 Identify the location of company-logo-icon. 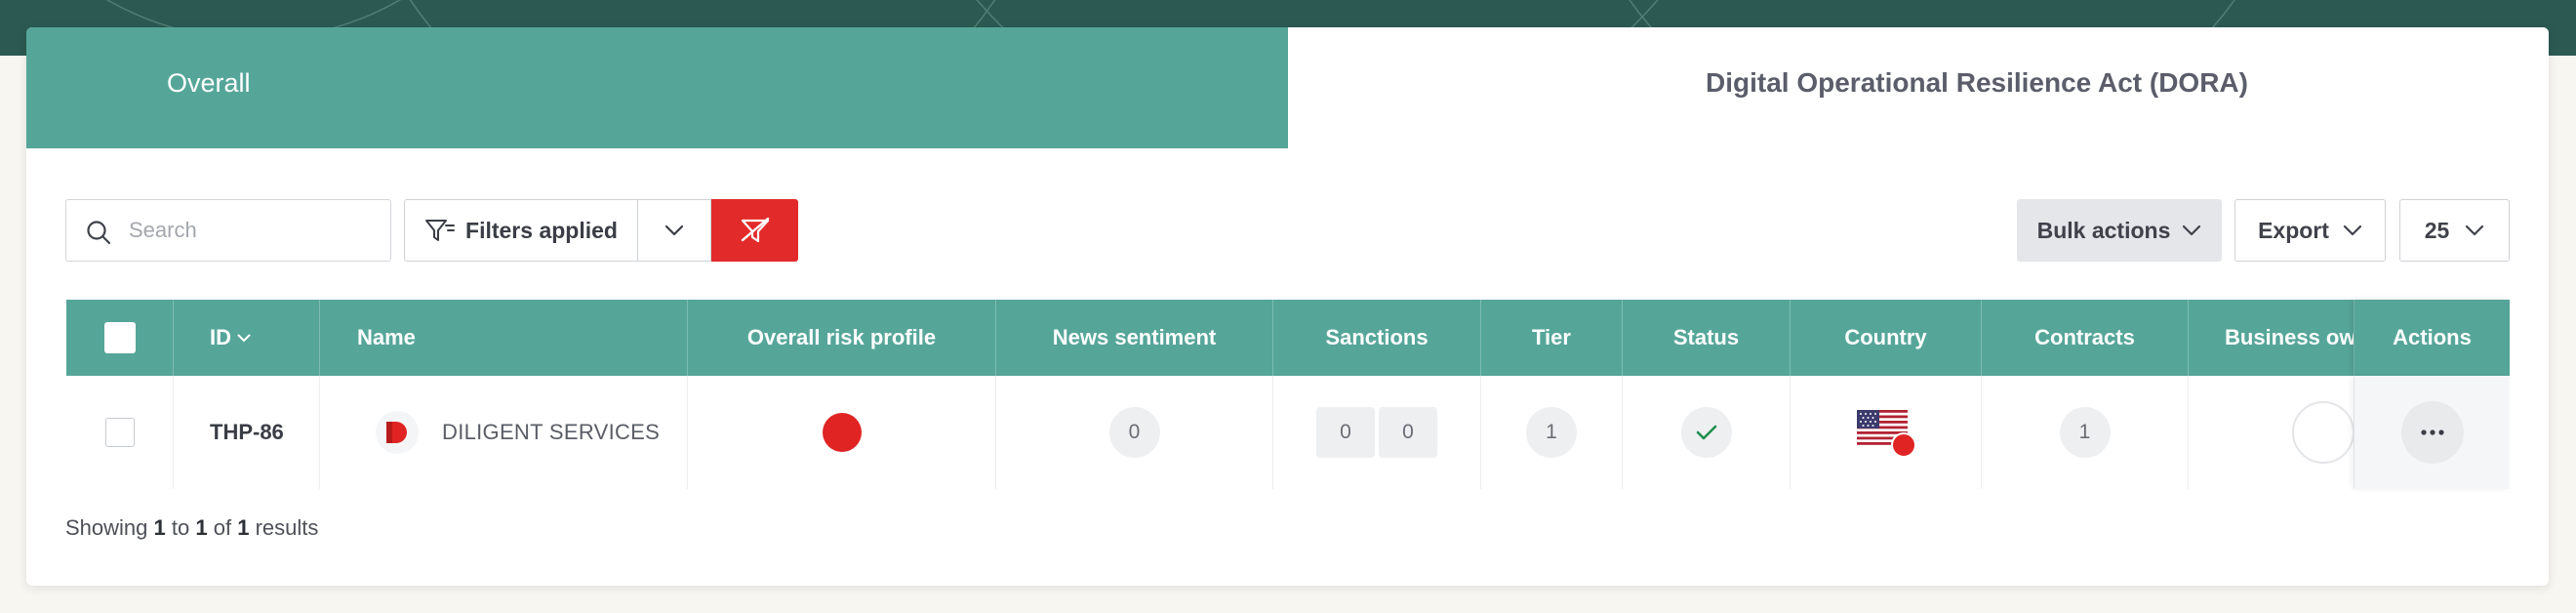
(397, 432).